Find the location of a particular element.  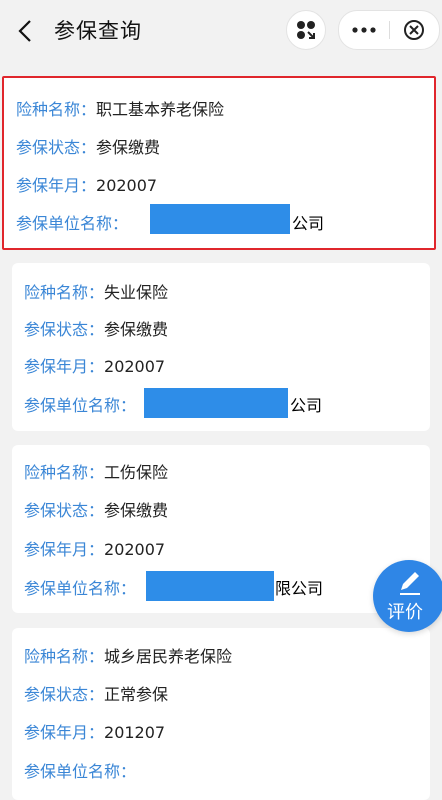

capsule-menu is located at coordinates (389, 30).